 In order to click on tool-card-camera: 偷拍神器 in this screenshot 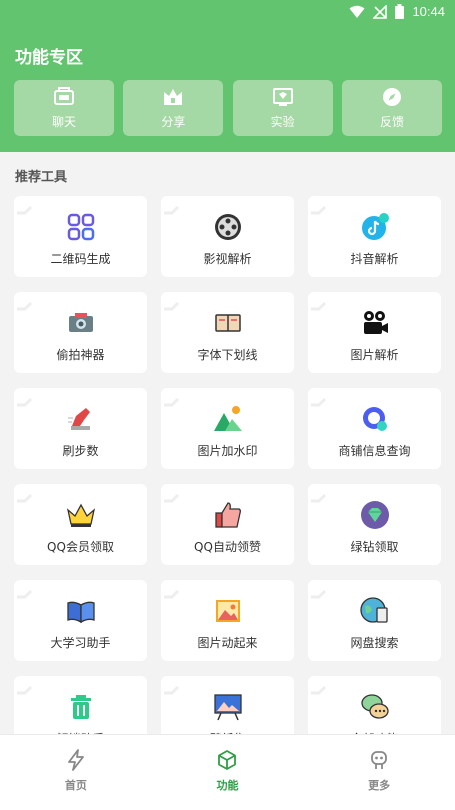, I will do `click(80, 332)`.